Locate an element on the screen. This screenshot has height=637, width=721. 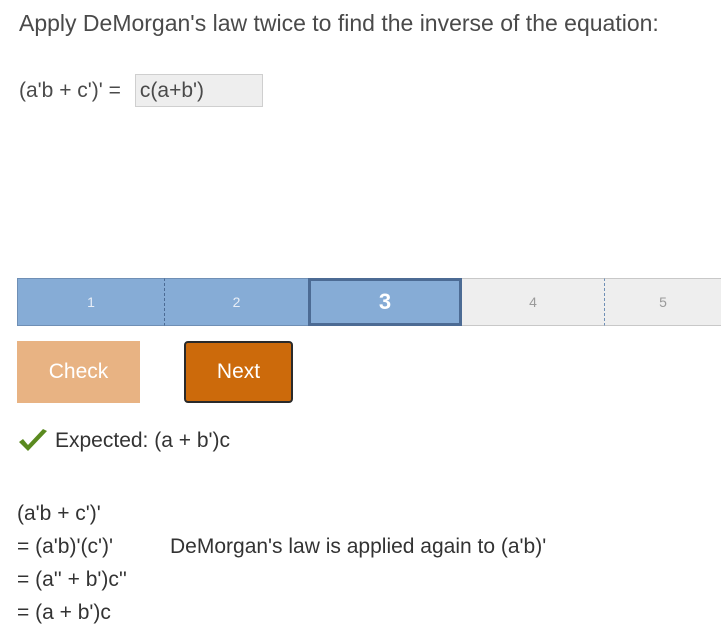
feedback-text: Expected: (a + b')c is located at coordinates (143, 440).